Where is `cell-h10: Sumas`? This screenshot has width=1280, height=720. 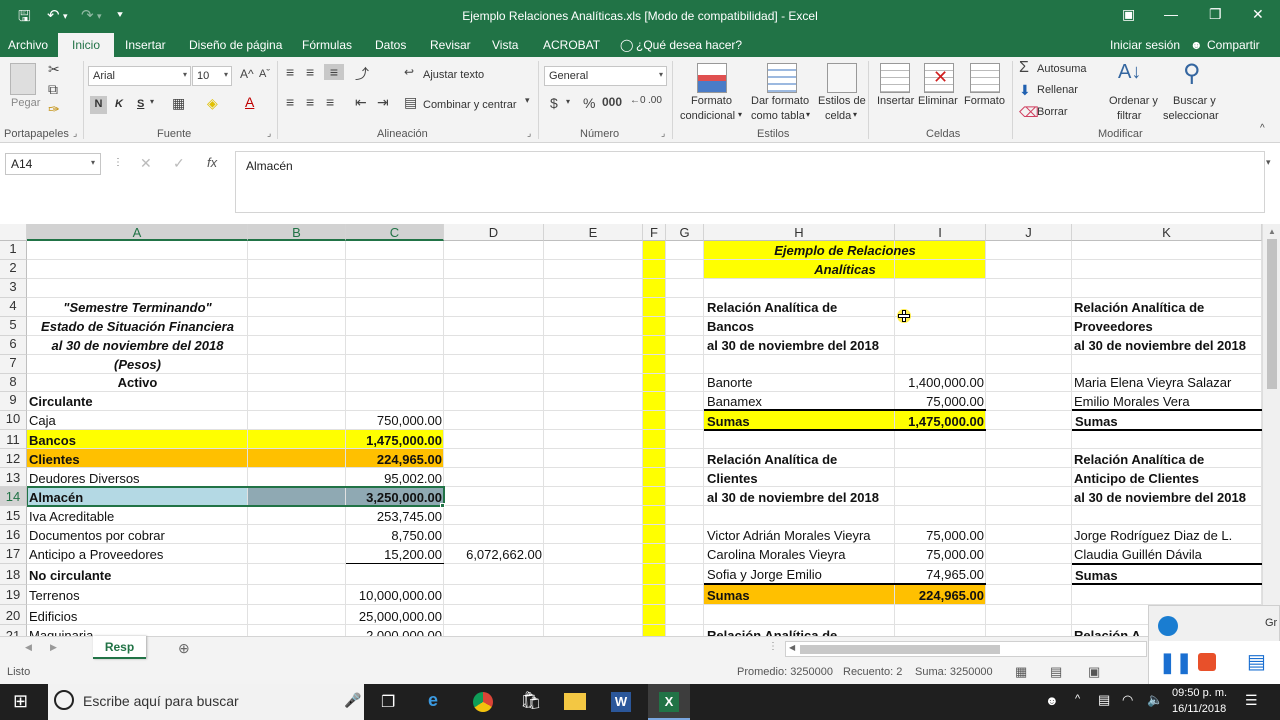
cell-h10: Sumas is located at coordinates (728, 420).